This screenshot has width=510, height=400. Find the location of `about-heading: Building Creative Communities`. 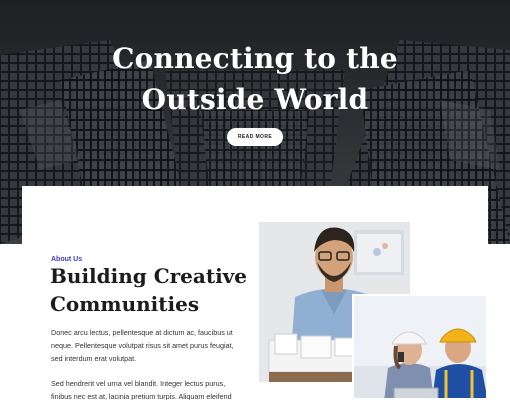

about-heading: Building Creative Communities is located at coordinates (150, 290).